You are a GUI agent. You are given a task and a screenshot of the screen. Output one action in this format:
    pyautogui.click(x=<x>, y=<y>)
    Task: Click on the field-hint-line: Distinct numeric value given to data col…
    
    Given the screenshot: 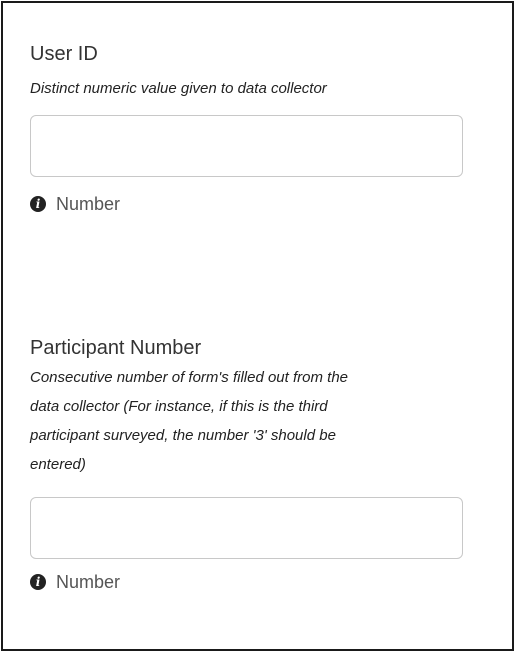 What is the action you would take?
    pyautogui.click(x=178, y=88)
    